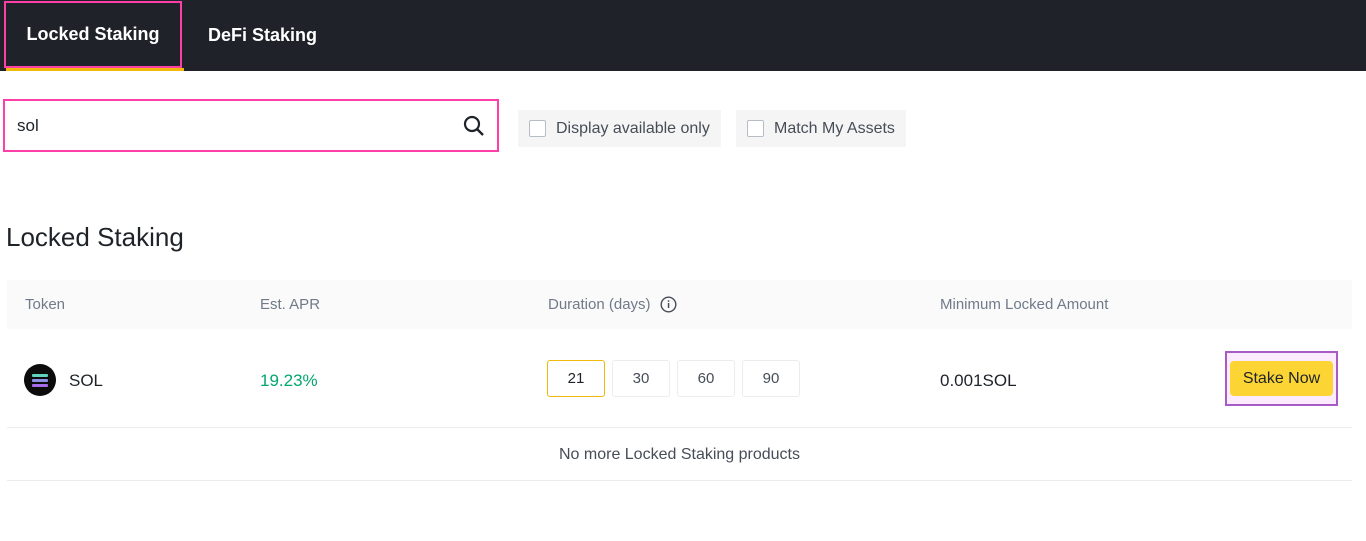 Image resolution: width=1366 pixels, height=541 pixels. I want to click on top-nav: Locked Staking DeFi Staking, so click(683, 35).